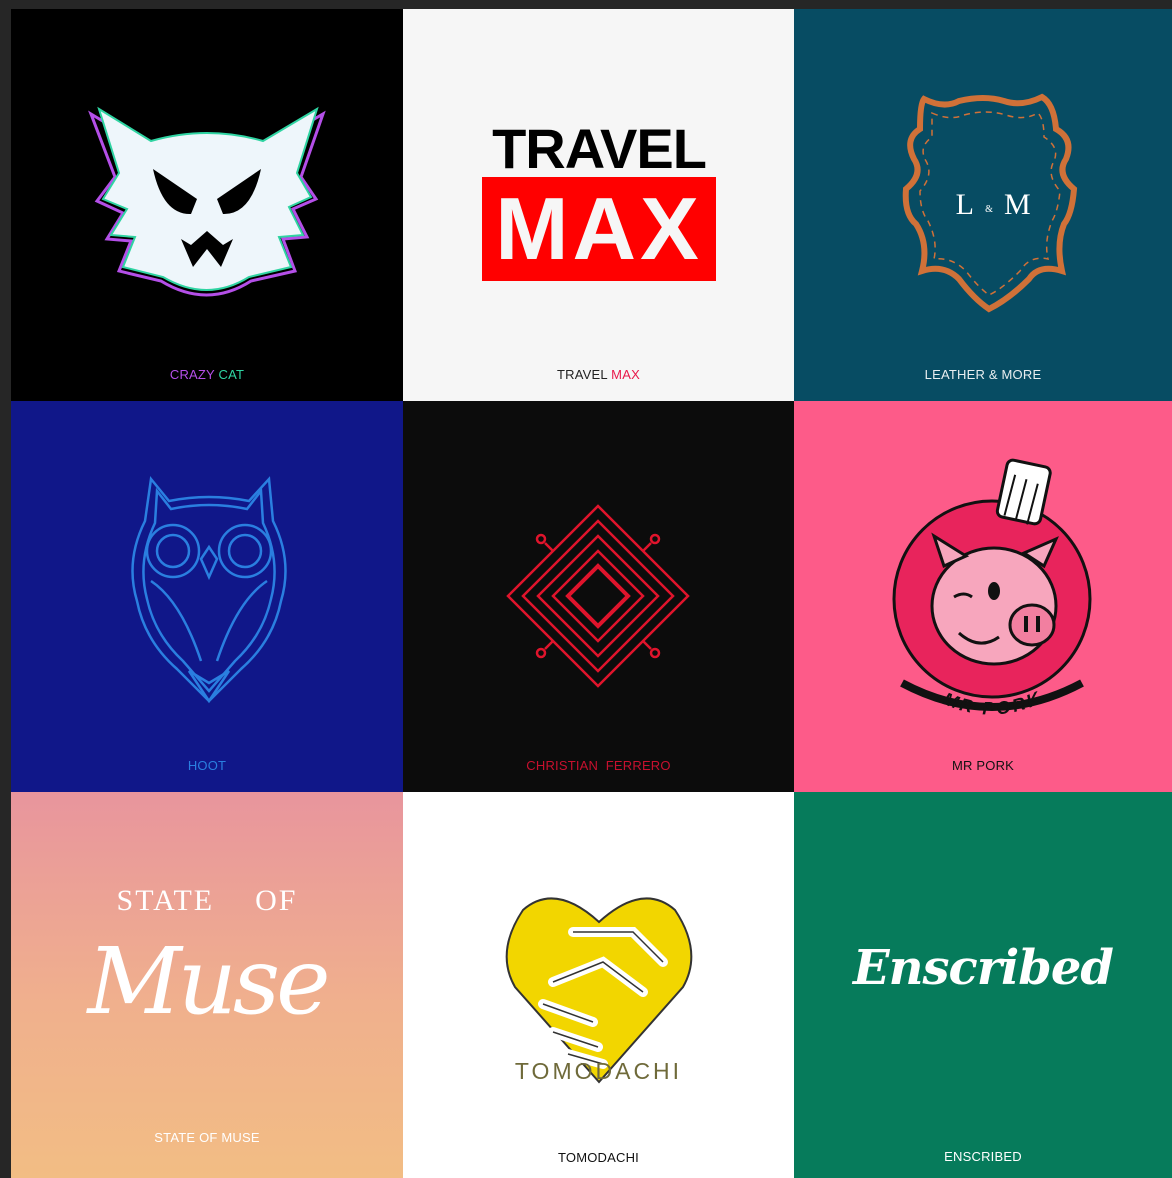 Image resolution: width=1172 pixels, height=1178 pixels. I want to click on logo-tile-enscribed: Enscribed ENSCRIBED, so click(983, 985).